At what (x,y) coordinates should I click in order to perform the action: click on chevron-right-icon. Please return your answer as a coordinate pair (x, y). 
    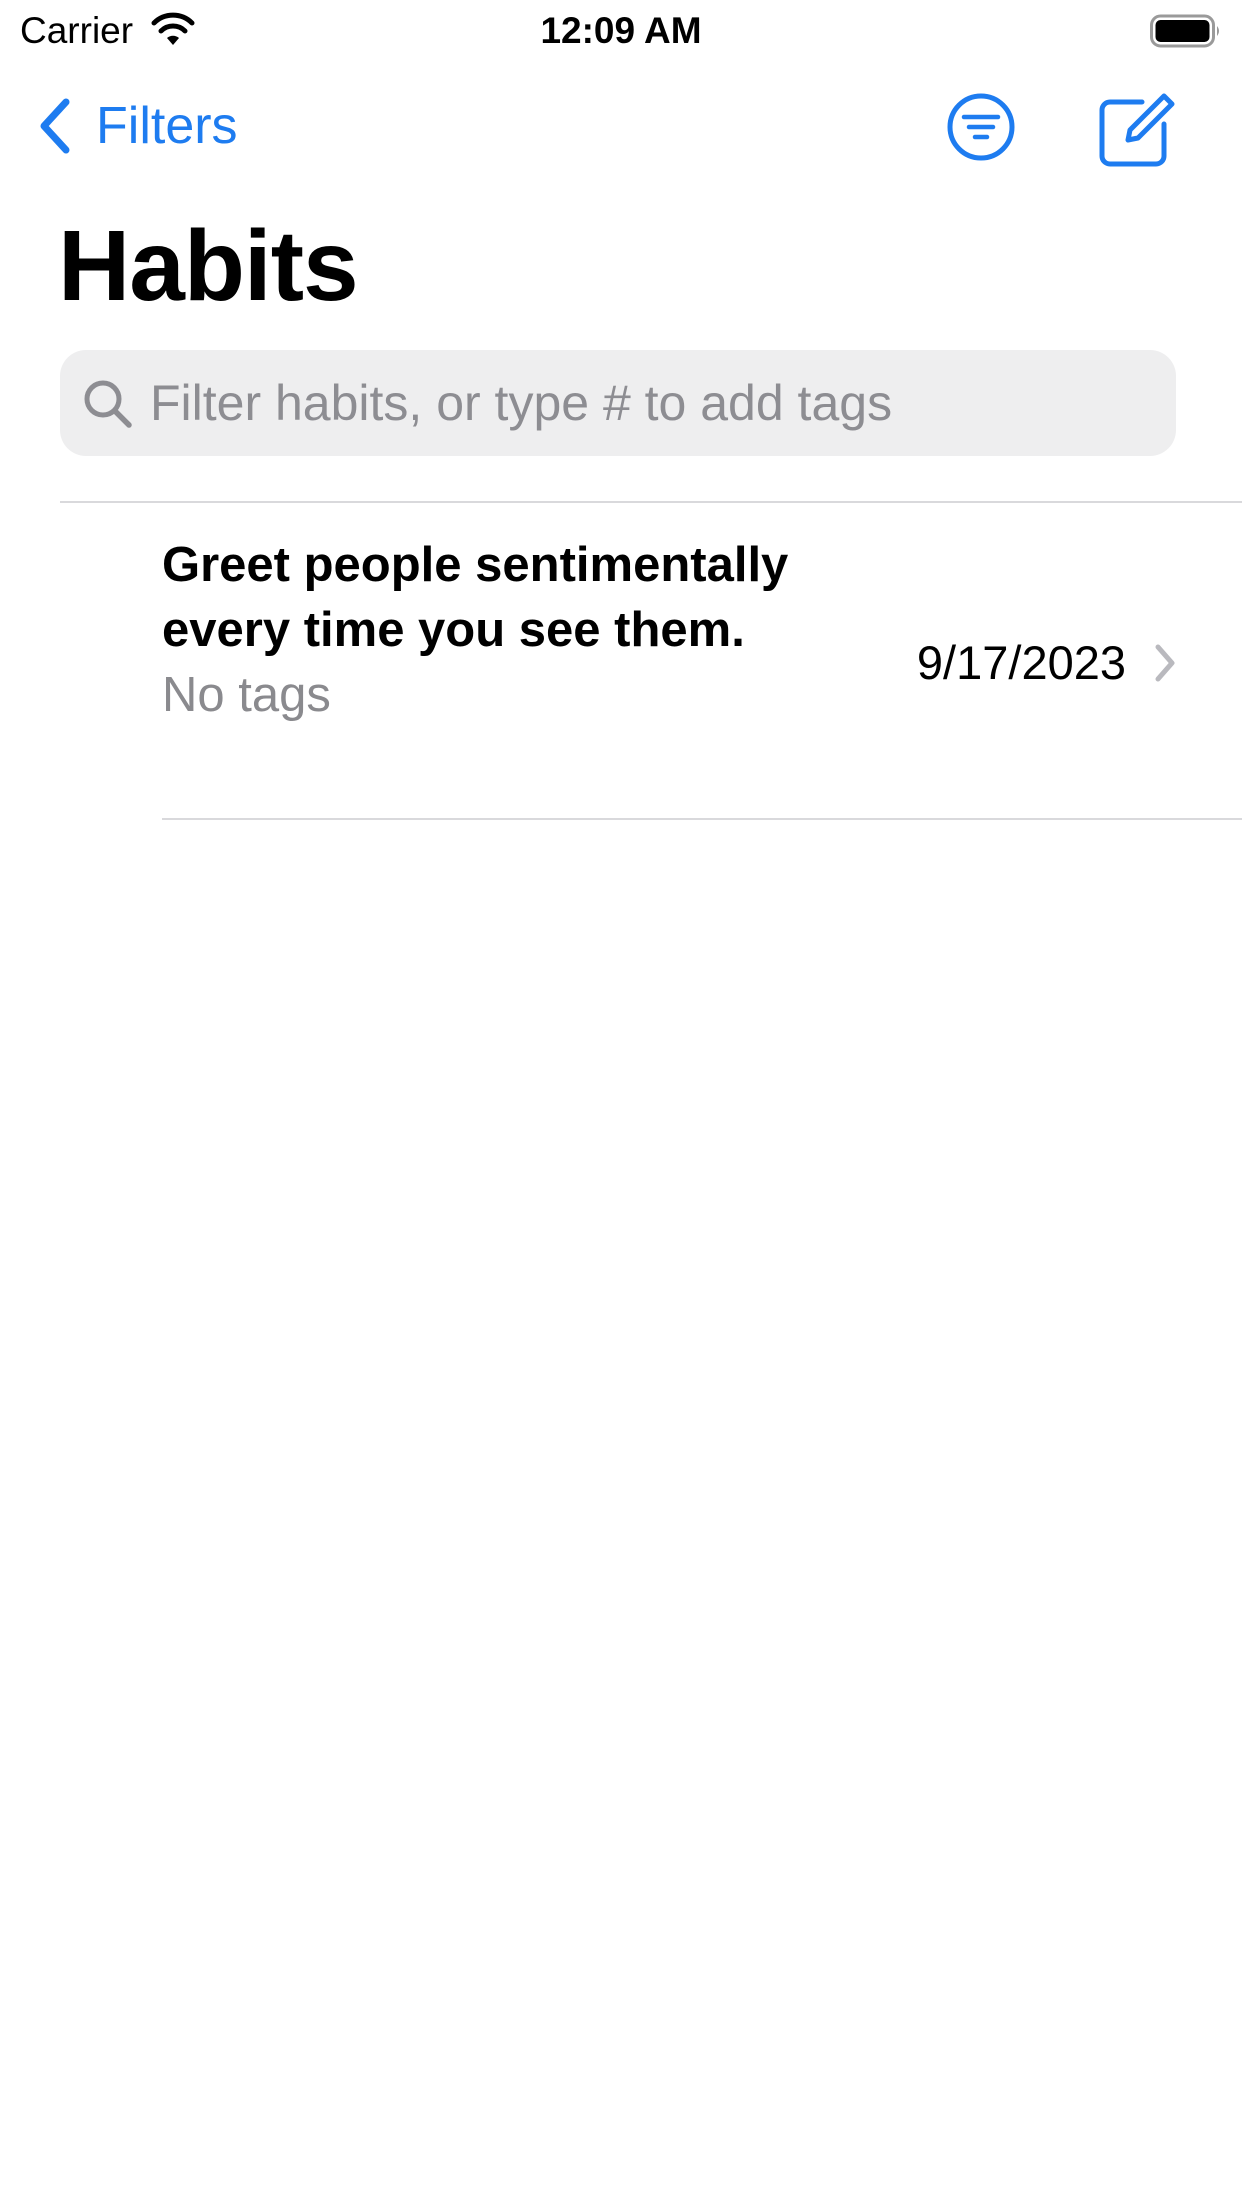
    Looking at the image, I should click on (1165, 663).